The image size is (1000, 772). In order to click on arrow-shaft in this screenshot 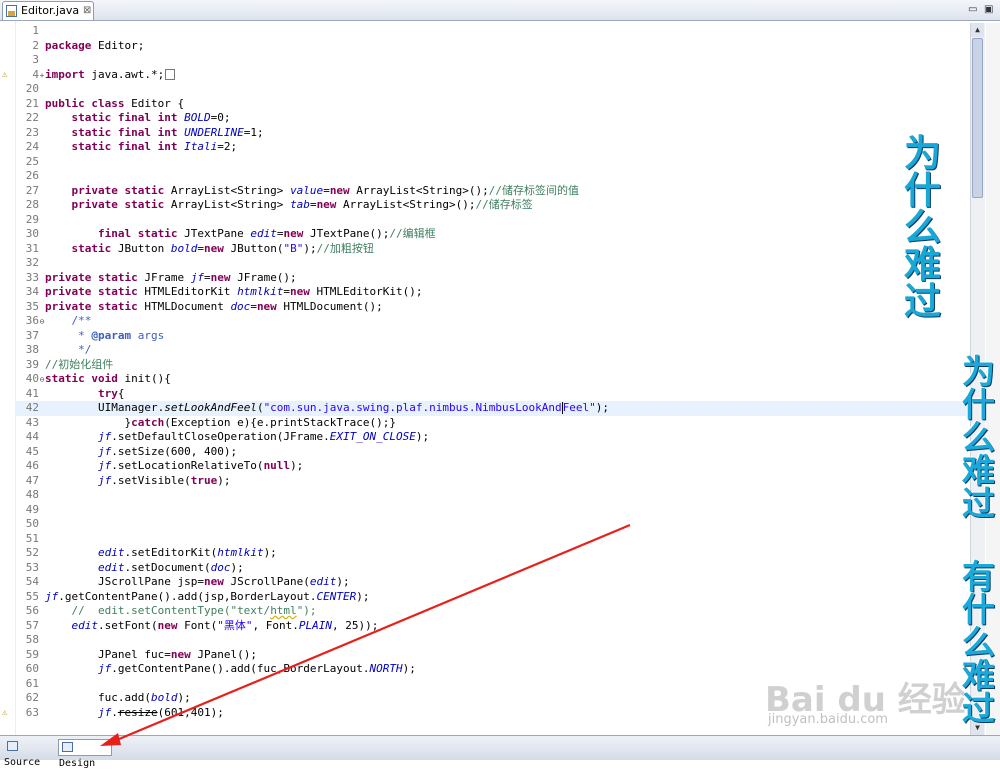, I will do `click(371, 633)`.